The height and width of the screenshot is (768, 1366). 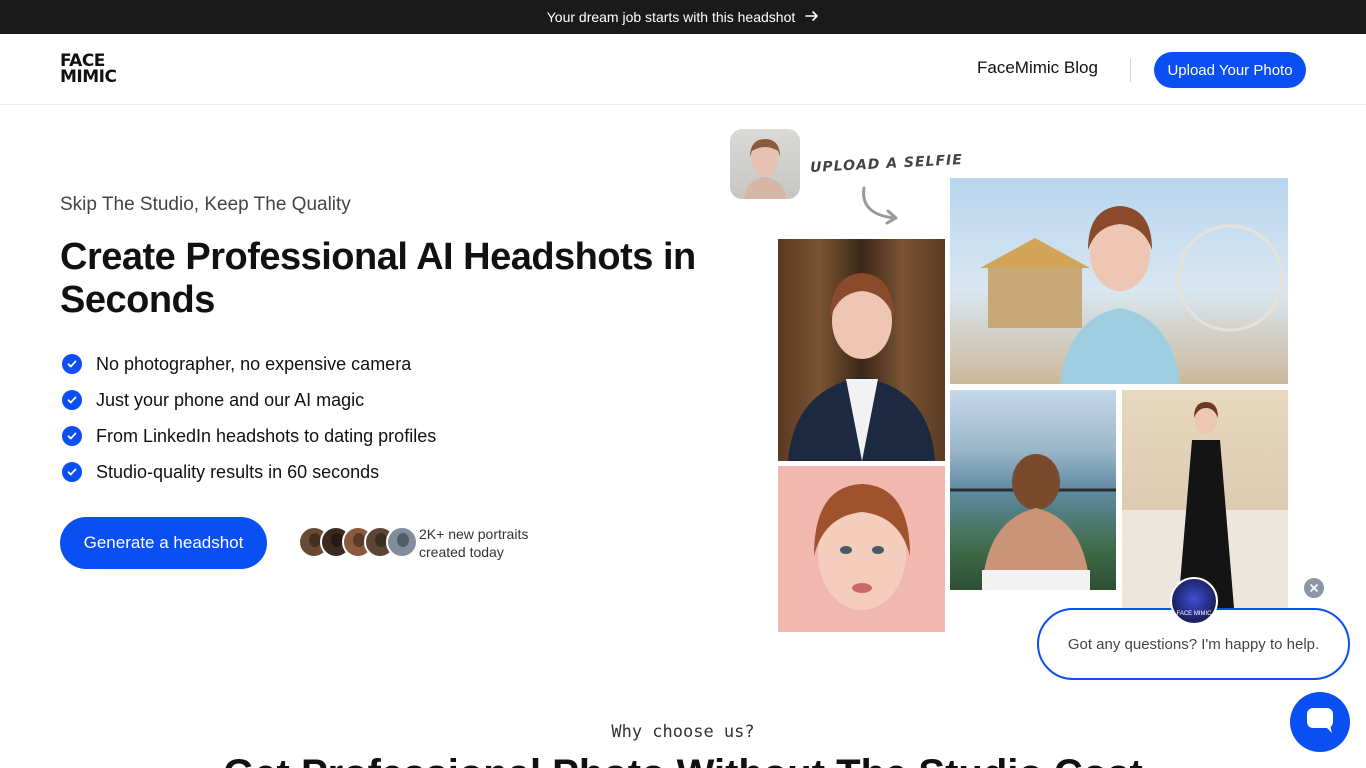 What do you see at coordinates (1194, 601) in the screenshot?
I see `chat-bot-avatar: FACE MIMIC` at bounding box center [1194, 601].